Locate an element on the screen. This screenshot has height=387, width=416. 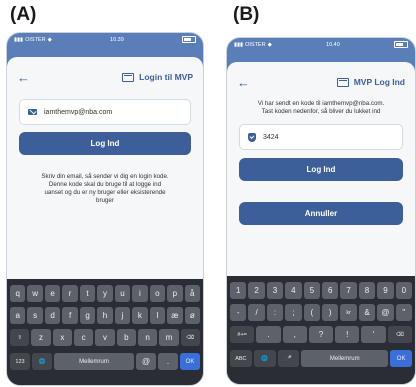
tv-icon is located at coordinates (342, 82).